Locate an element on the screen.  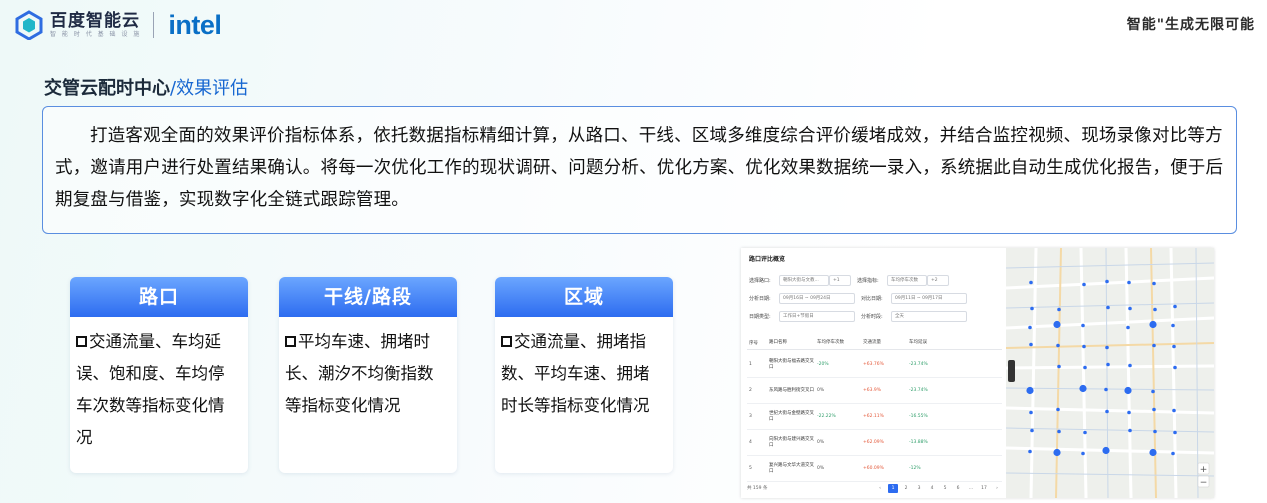
total-count: 共 159 条 is located at coordinates (757, 488).